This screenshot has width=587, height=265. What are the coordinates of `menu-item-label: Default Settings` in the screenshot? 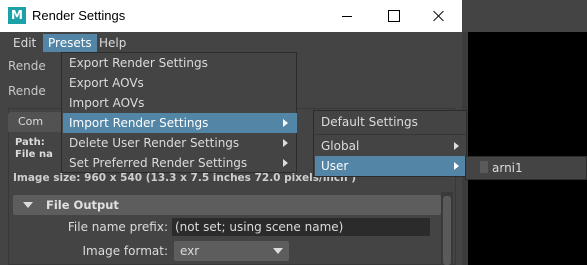 It's located at (369, 122).